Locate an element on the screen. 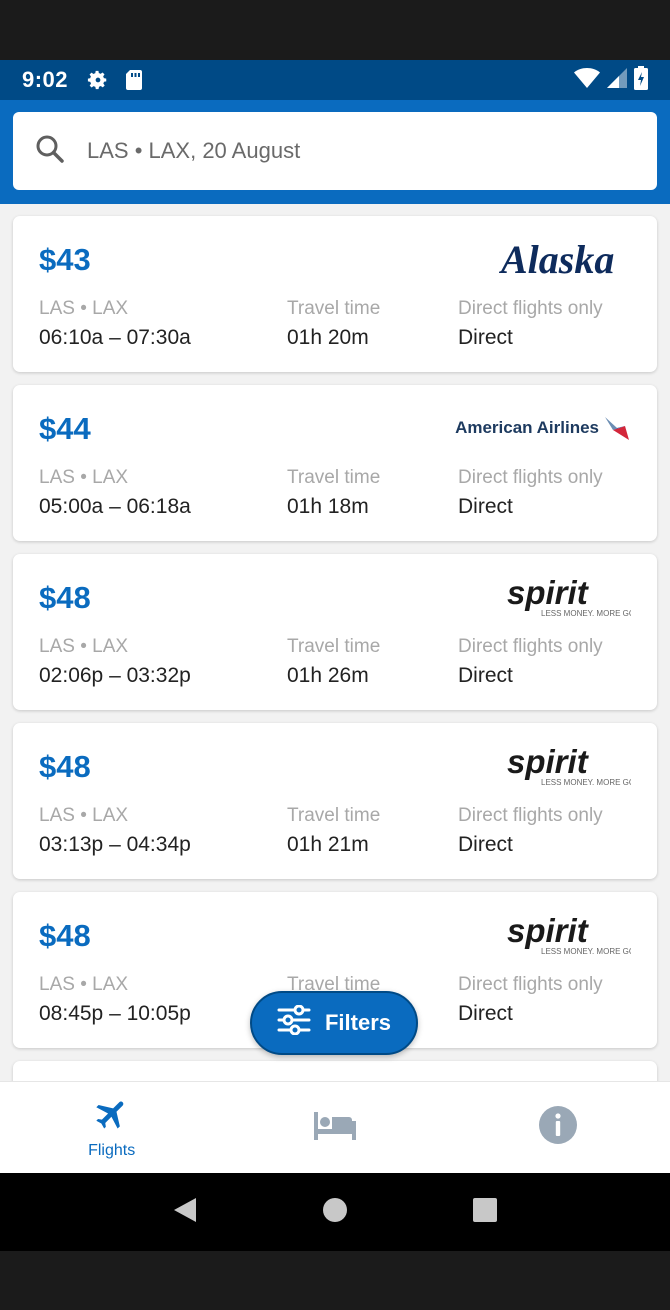 This screenshot has height=1310, width=670. travel-time-value: 01h 21m is located at coordinates (328, 844).